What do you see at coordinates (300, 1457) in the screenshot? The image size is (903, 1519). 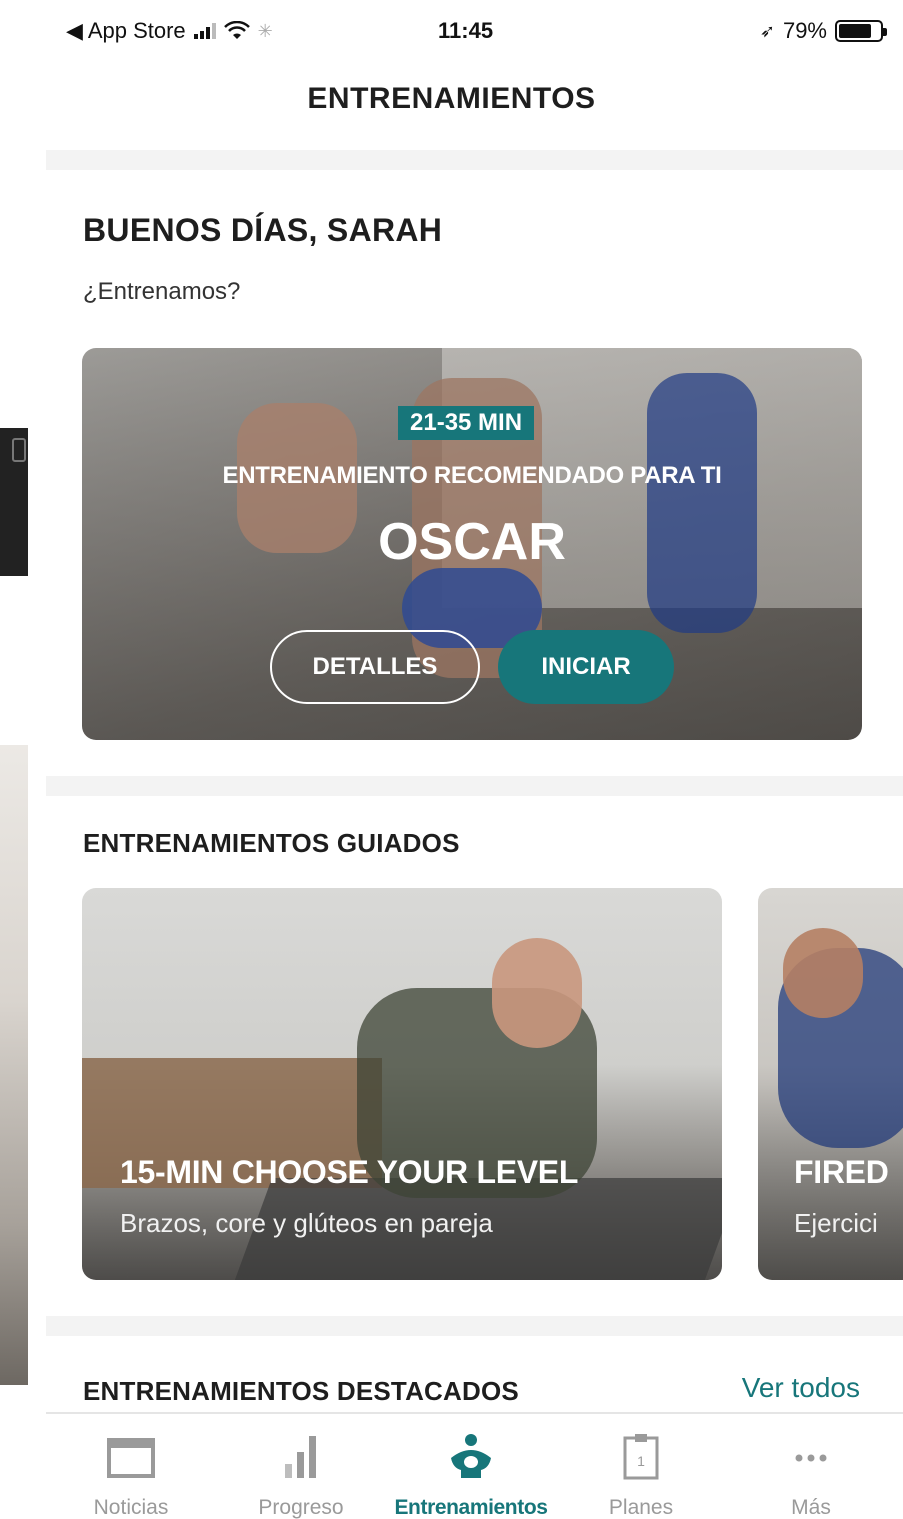 I see `progress-chart-icon` at bounding box center [300, 1457].